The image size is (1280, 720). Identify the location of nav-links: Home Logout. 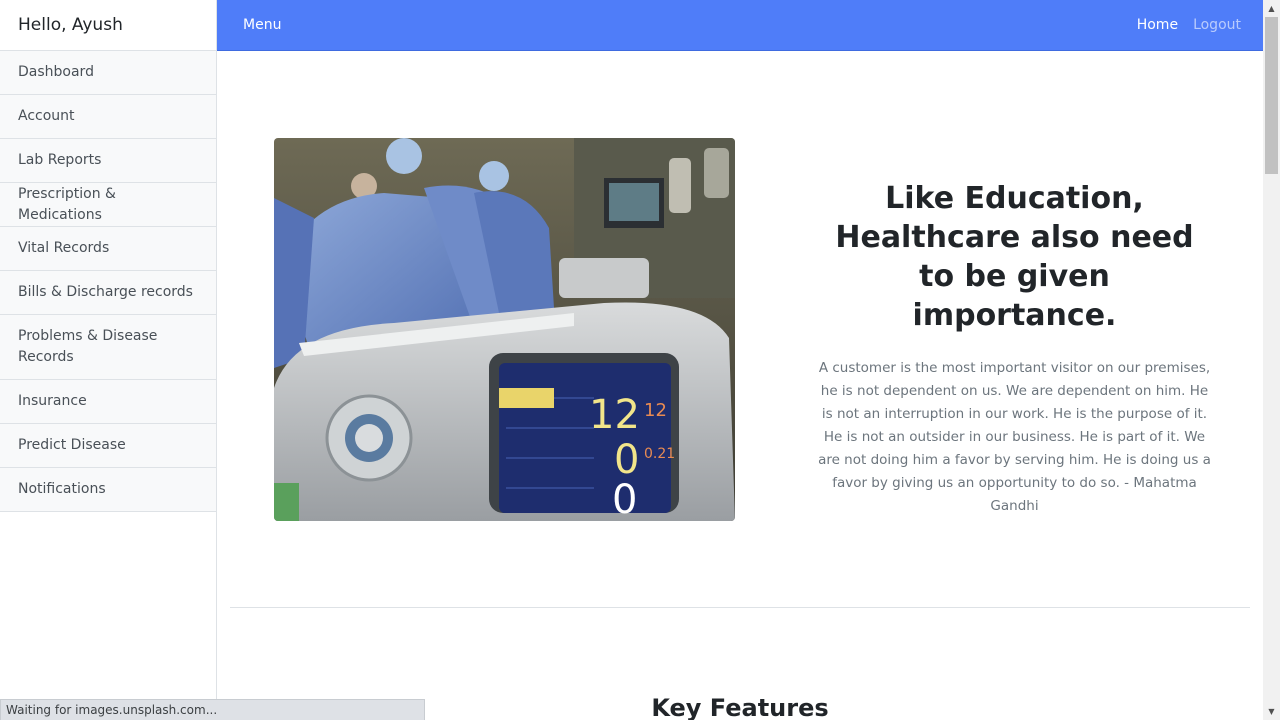
(1189, 25).